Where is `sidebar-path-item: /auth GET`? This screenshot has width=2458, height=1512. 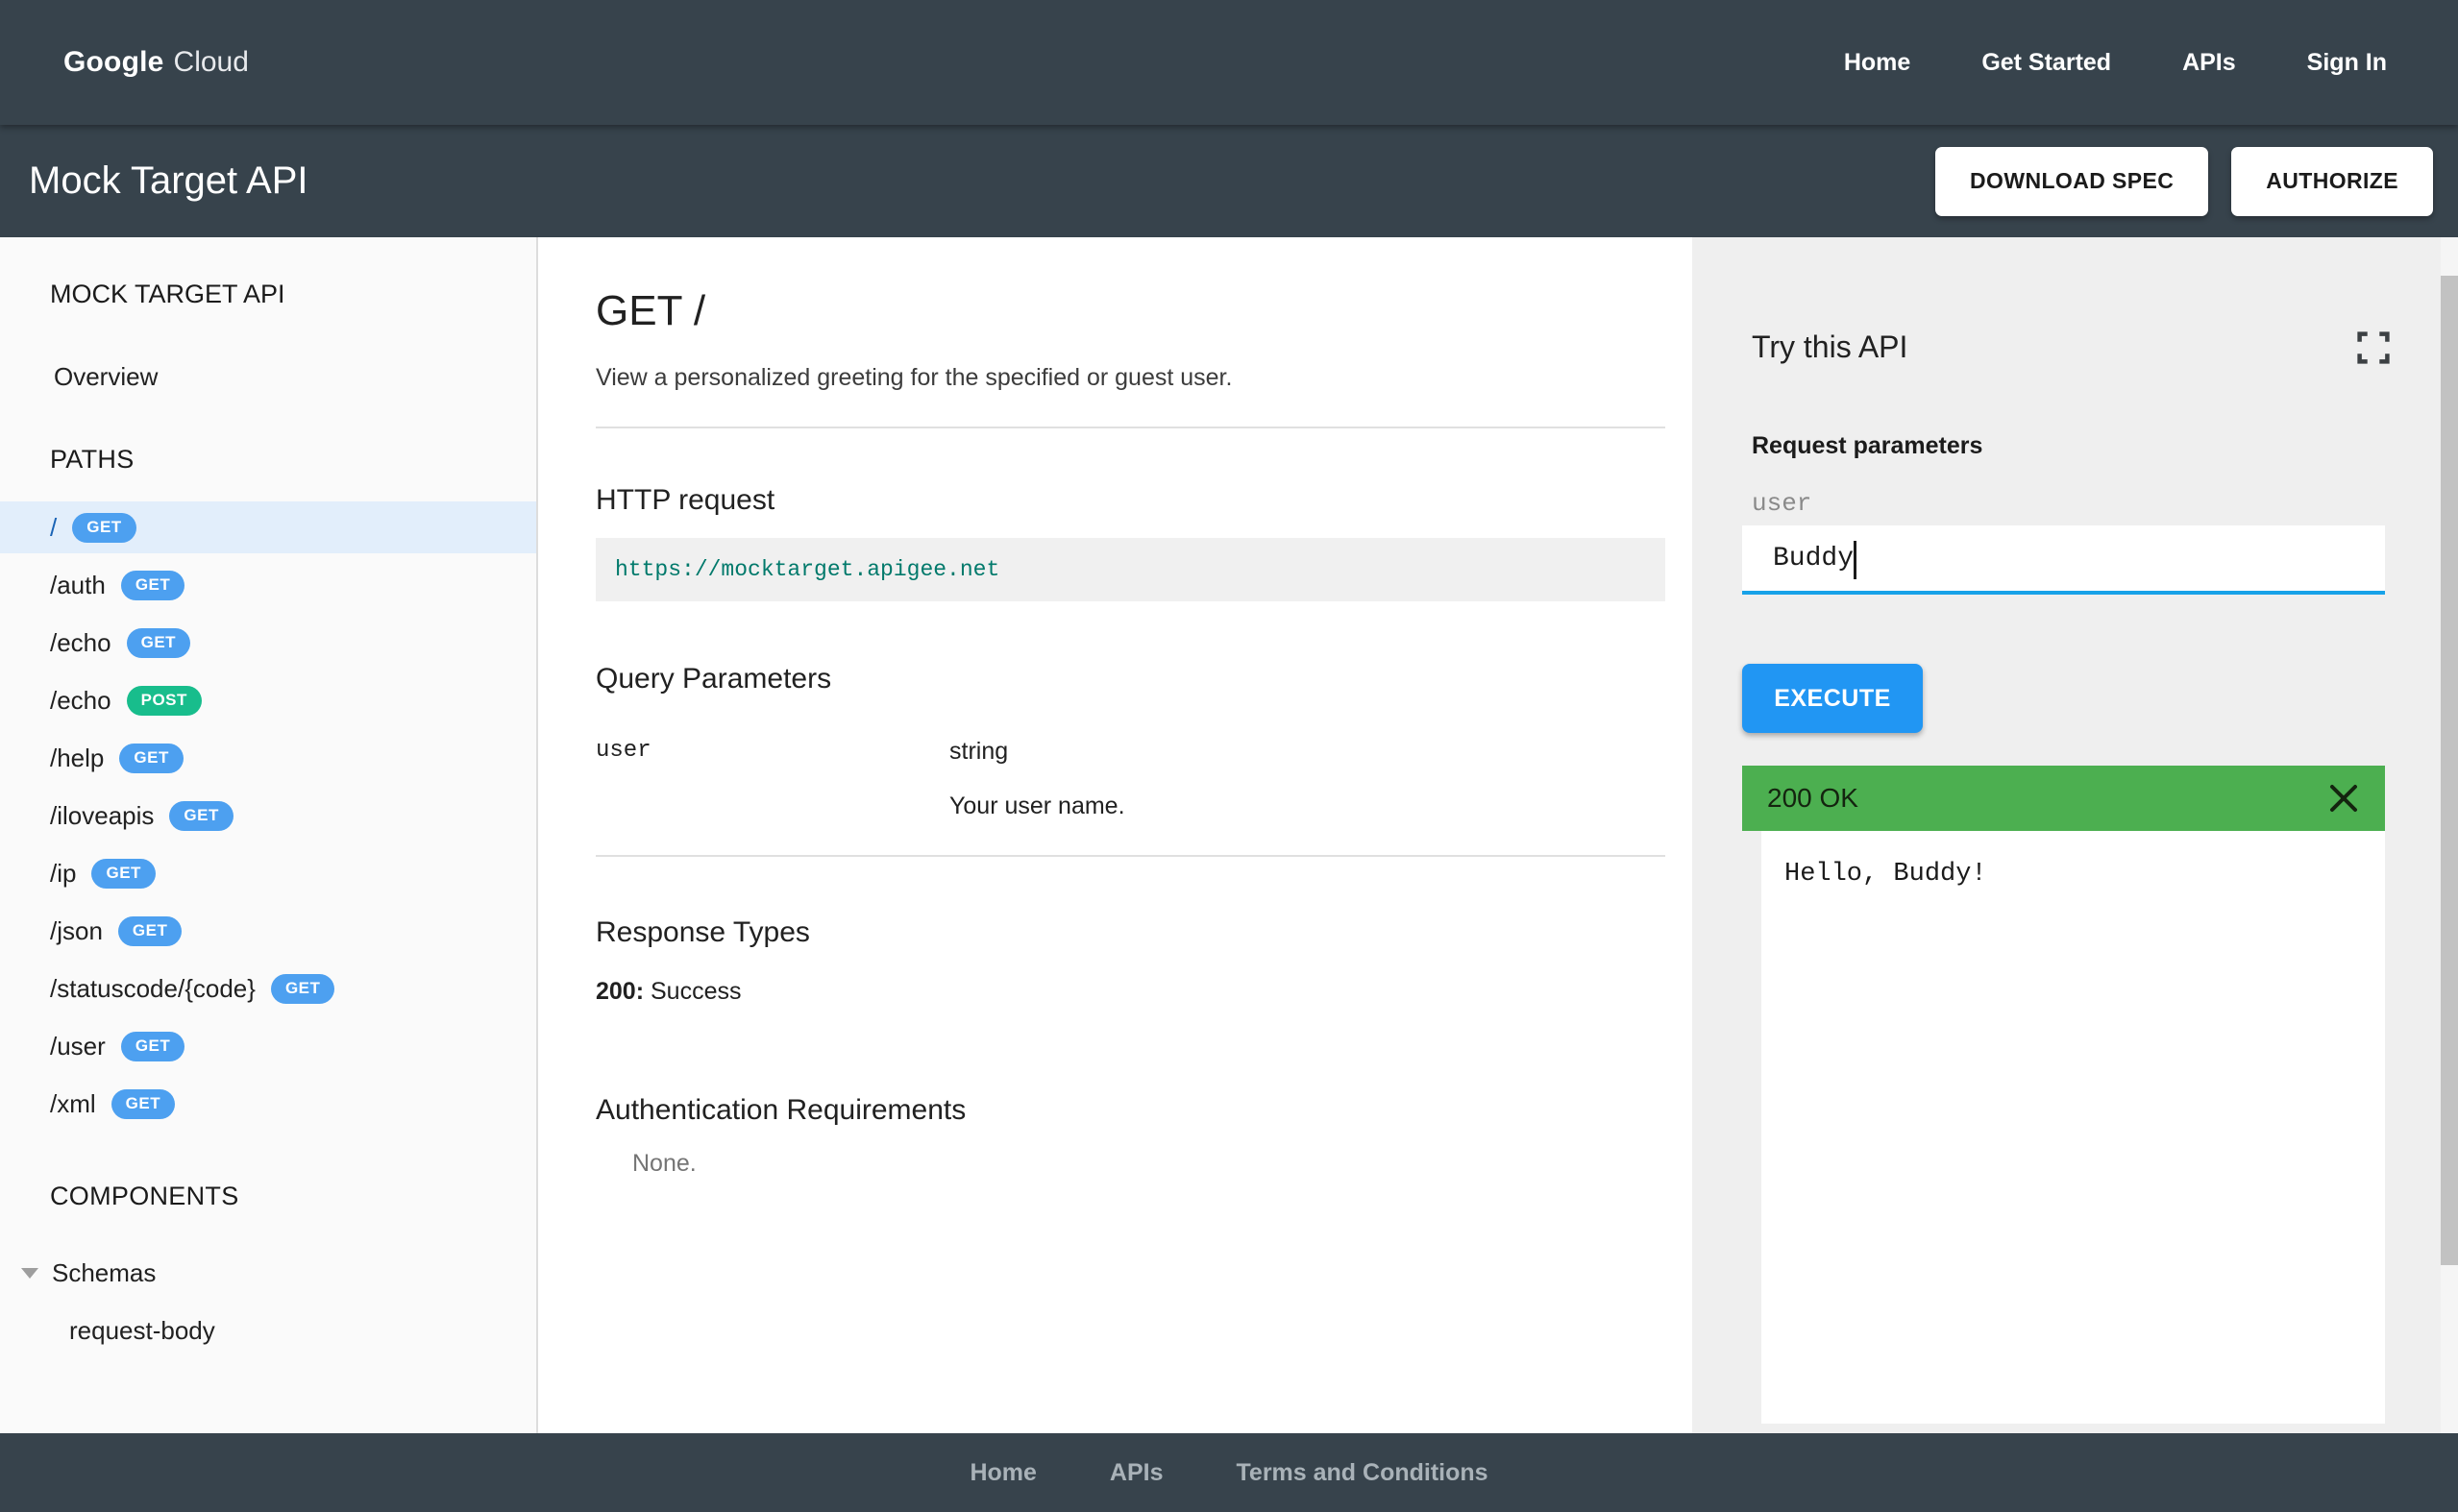 sidebar-path-item: /auth GET is located at coordinates (268, 585).